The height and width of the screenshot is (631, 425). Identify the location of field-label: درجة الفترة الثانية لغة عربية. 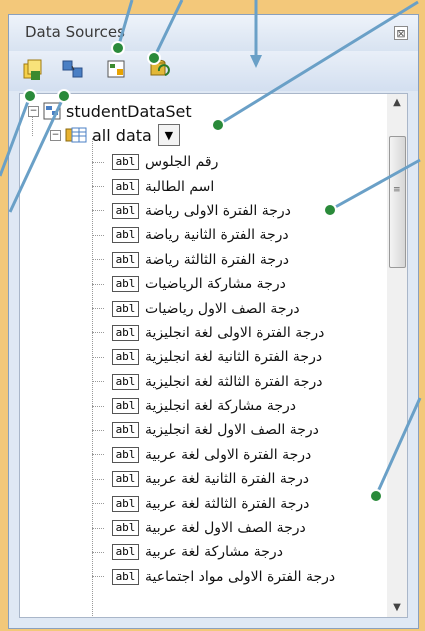
(227, 479).